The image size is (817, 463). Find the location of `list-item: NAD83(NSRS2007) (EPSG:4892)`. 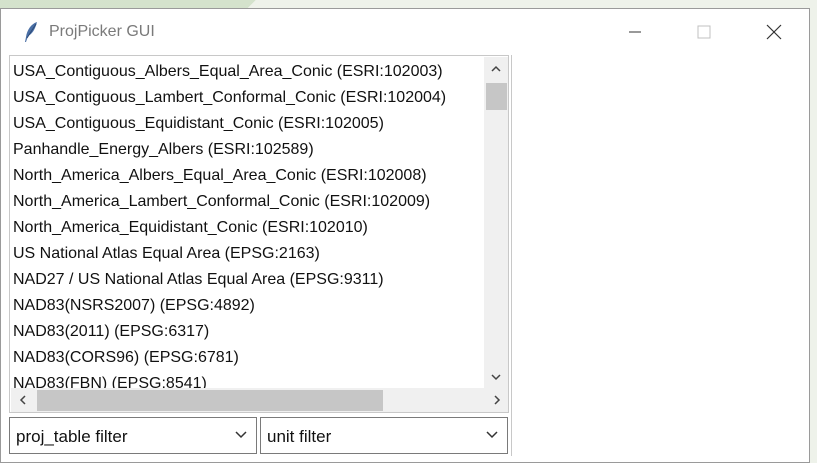

list-item: NAD83(NSRS2007) (EPSG:4892) is located at coordinates (248, 306).